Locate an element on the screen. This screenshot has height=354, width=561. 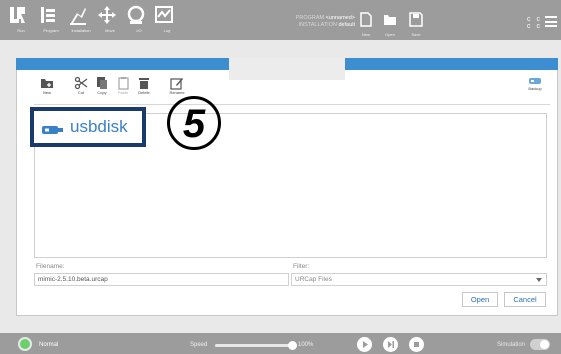
move-icon is located at coordinates (107, 15).